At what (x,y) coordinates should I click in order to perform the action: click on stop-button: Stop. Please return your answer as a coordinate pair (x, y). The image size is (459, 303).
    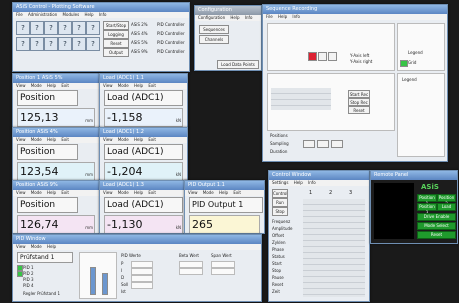
    Looking at the image, I should click on (280, 211).